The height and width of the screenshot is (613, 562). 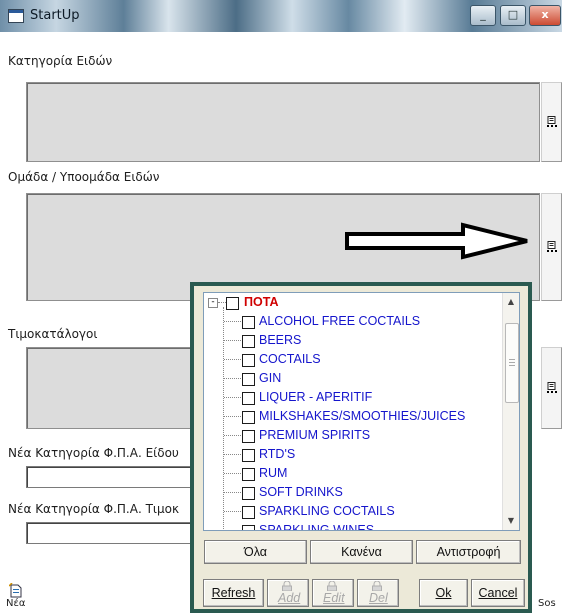 What do you see at coordinates (94, 509) in the screenshot?
I see `vat-price-label: Νέα Κατηγορία Φ.Π.Α. Τιμοκ` at bounding box center [94, 509].